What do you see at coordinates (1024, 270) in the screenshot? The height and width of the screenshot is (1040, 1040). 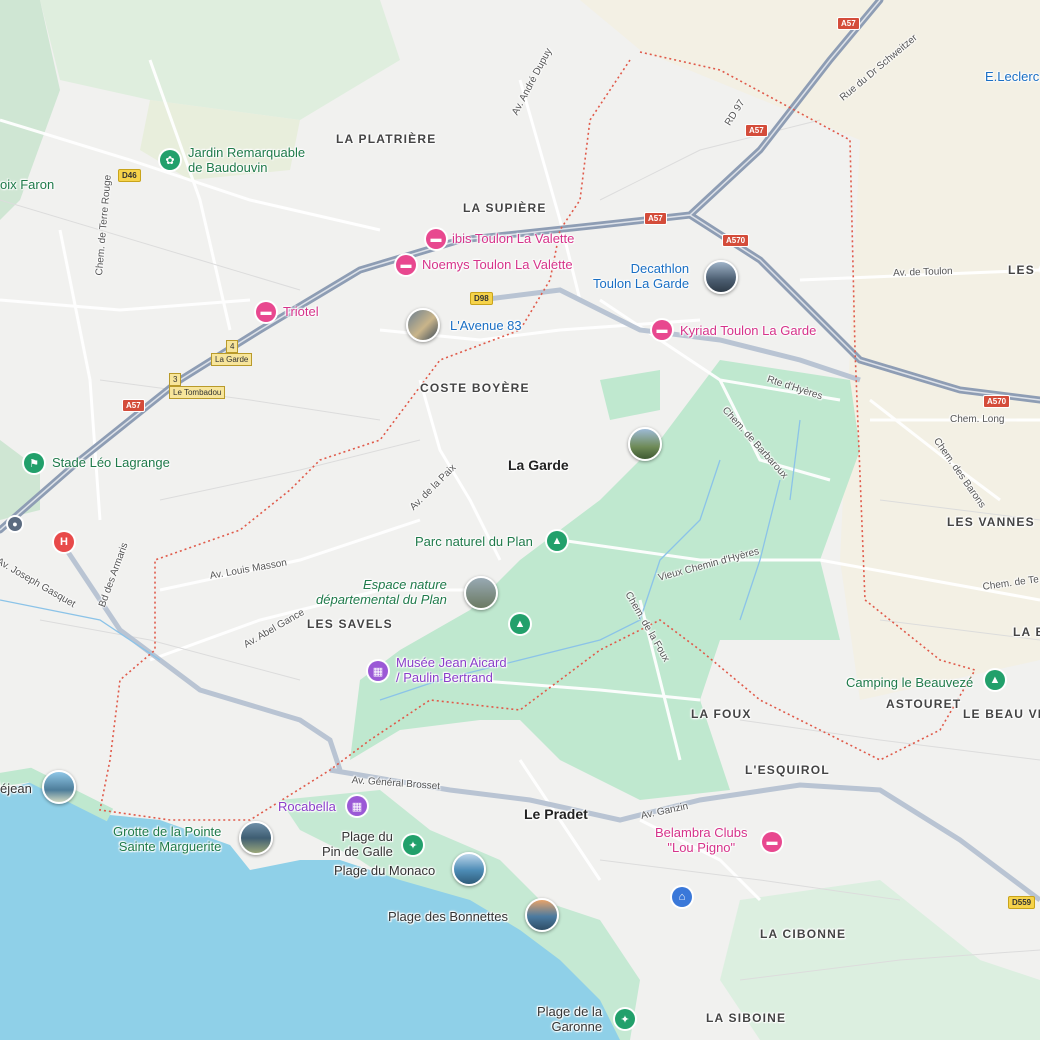 I see `district-label: LES CY` at bounding box center [1024, 270].